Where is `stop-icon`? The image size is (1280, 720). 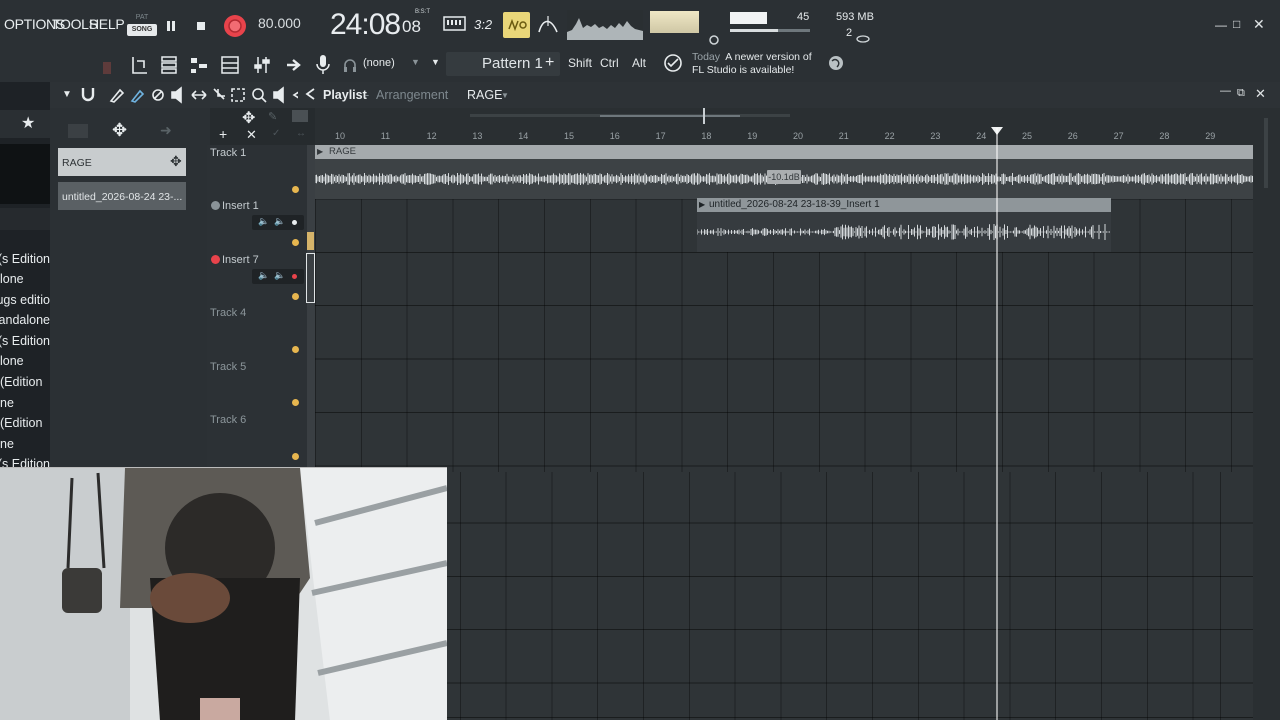 stop-icon is located at coordinates (201, 26).